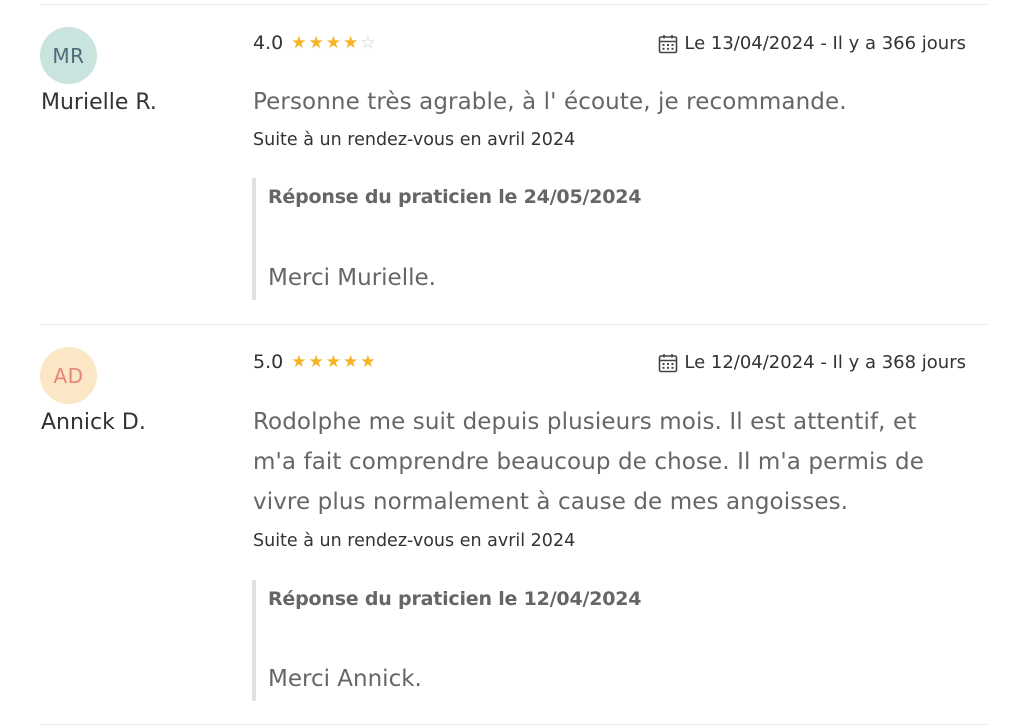  I want to click on star-empty-icon: ☆, so click(368, 42).